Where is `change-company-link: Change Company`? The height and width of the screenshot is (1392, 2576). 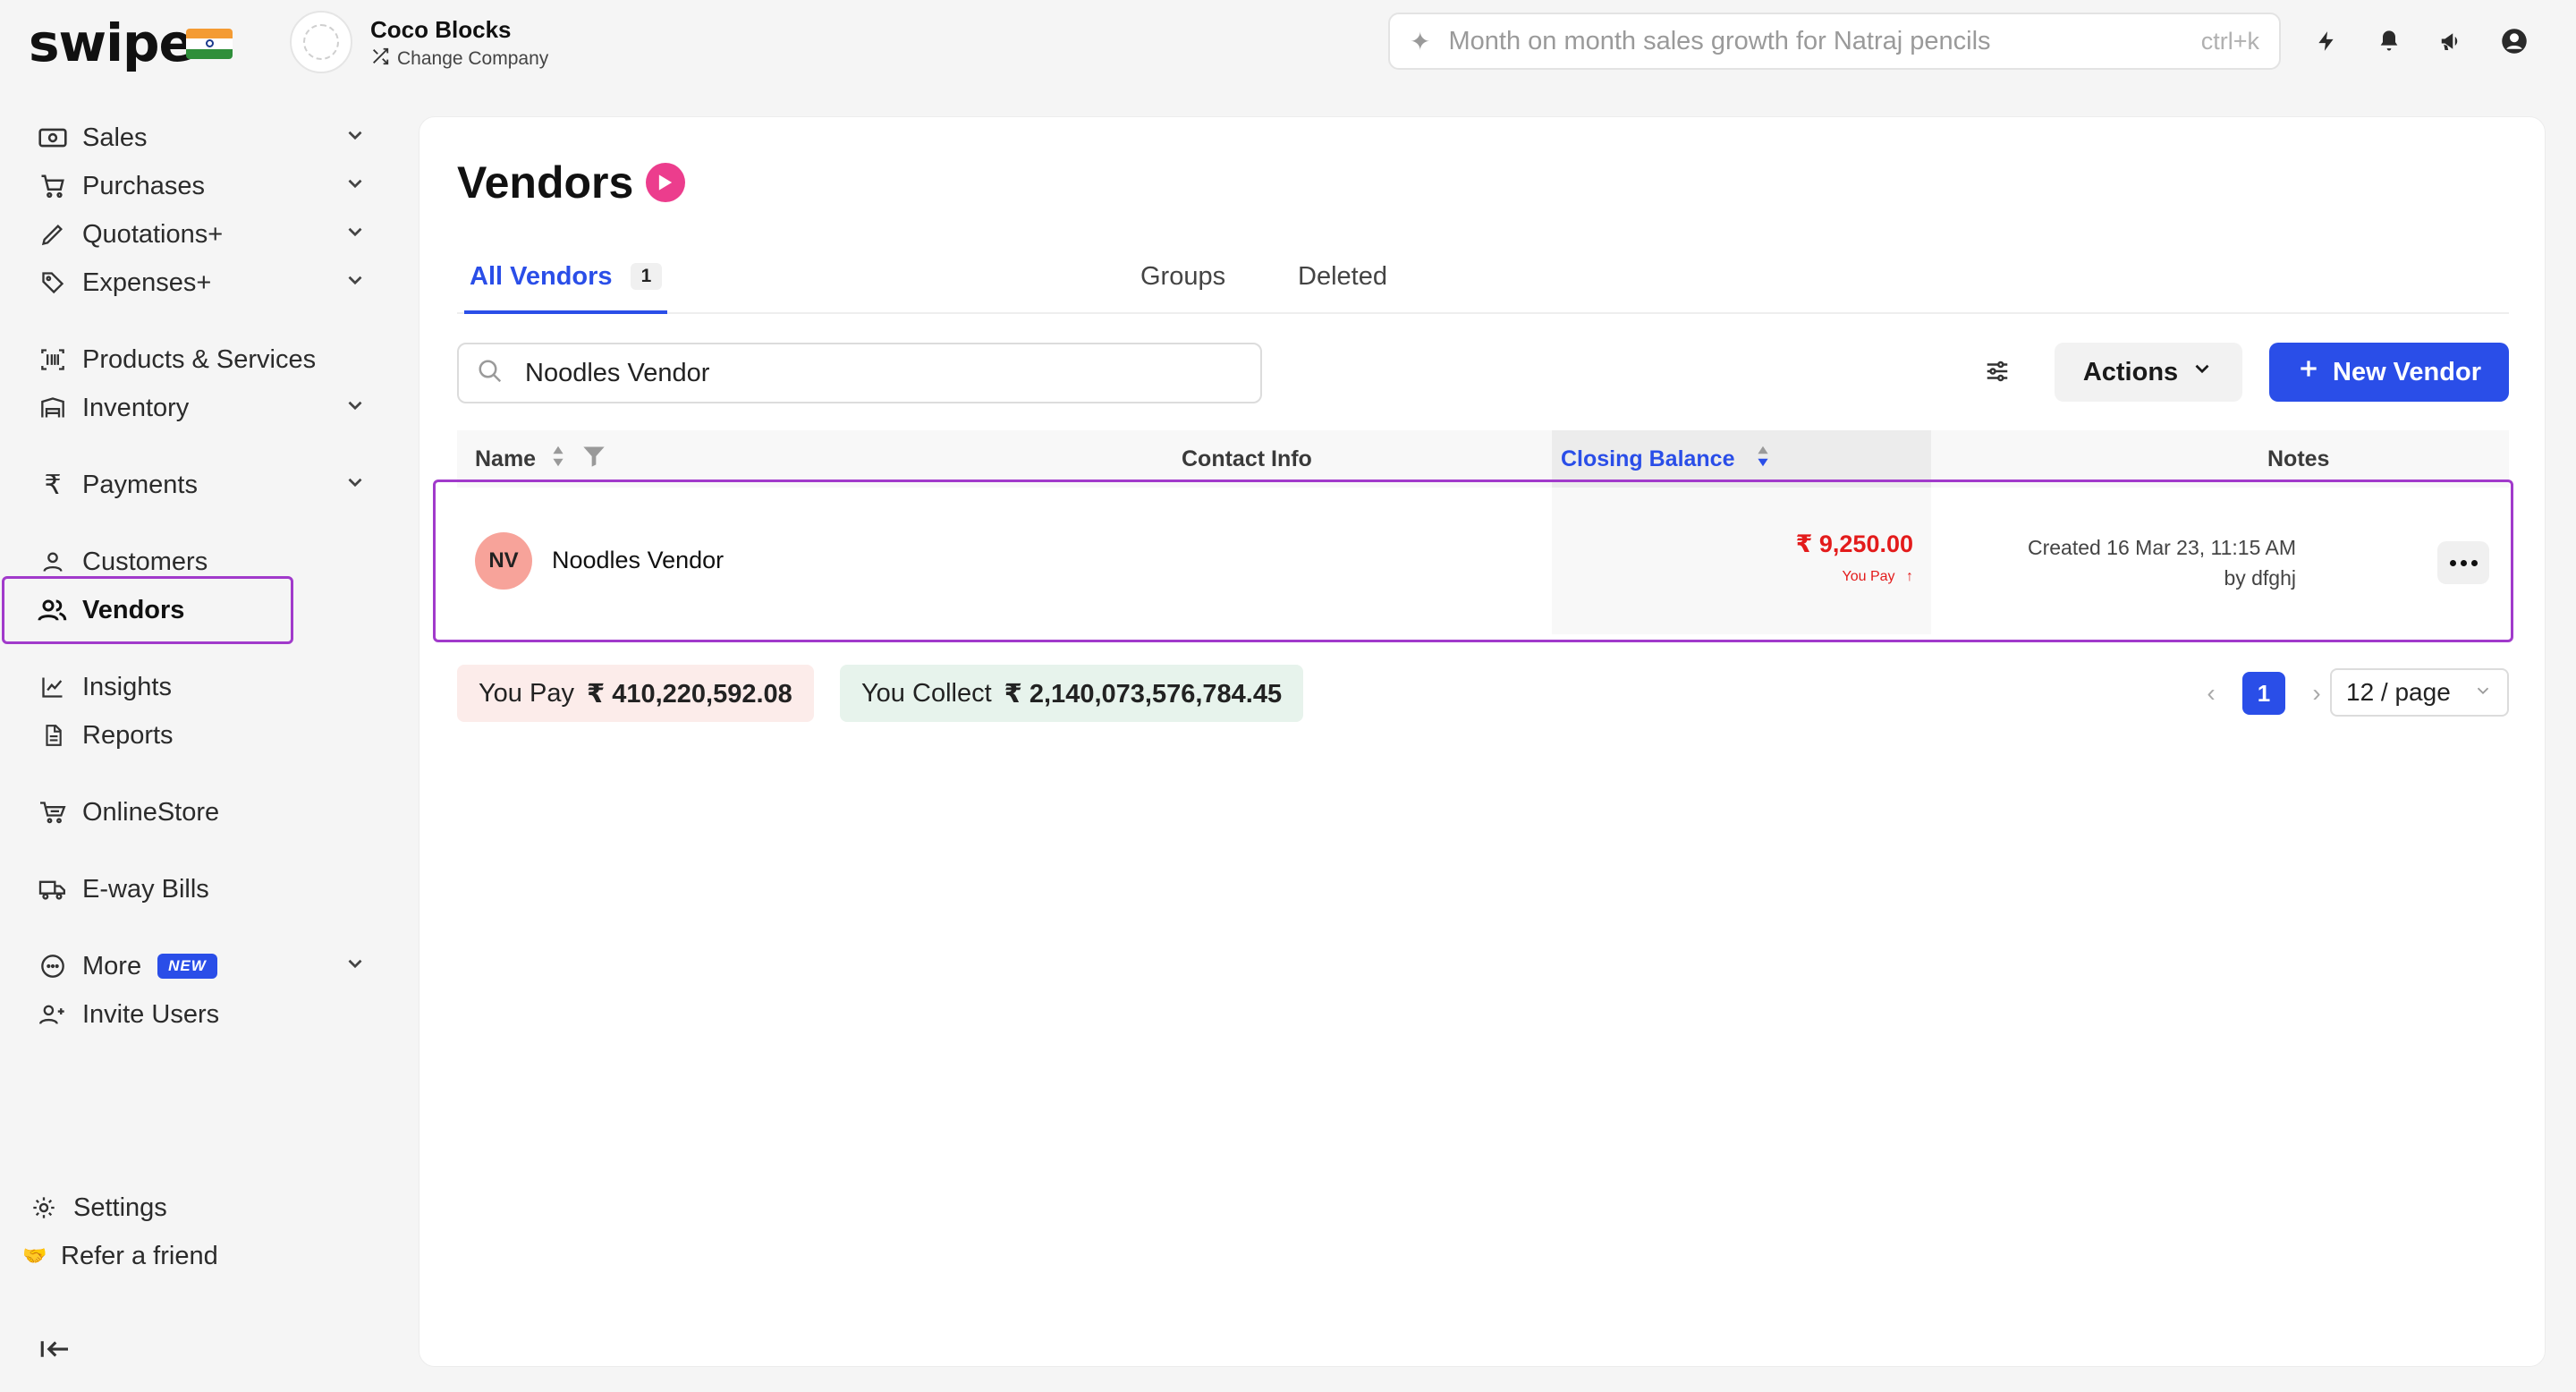 change-company-link: Change Company is located at coordinates (459, 59).